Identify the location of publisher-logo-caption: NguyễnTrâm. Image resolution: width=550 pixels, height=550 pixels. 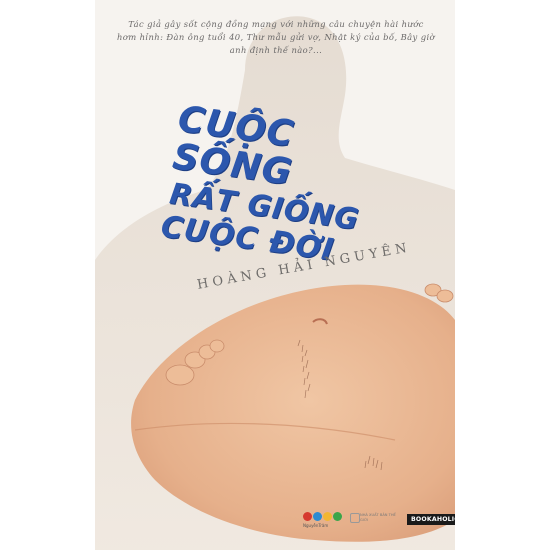
(316, 525).